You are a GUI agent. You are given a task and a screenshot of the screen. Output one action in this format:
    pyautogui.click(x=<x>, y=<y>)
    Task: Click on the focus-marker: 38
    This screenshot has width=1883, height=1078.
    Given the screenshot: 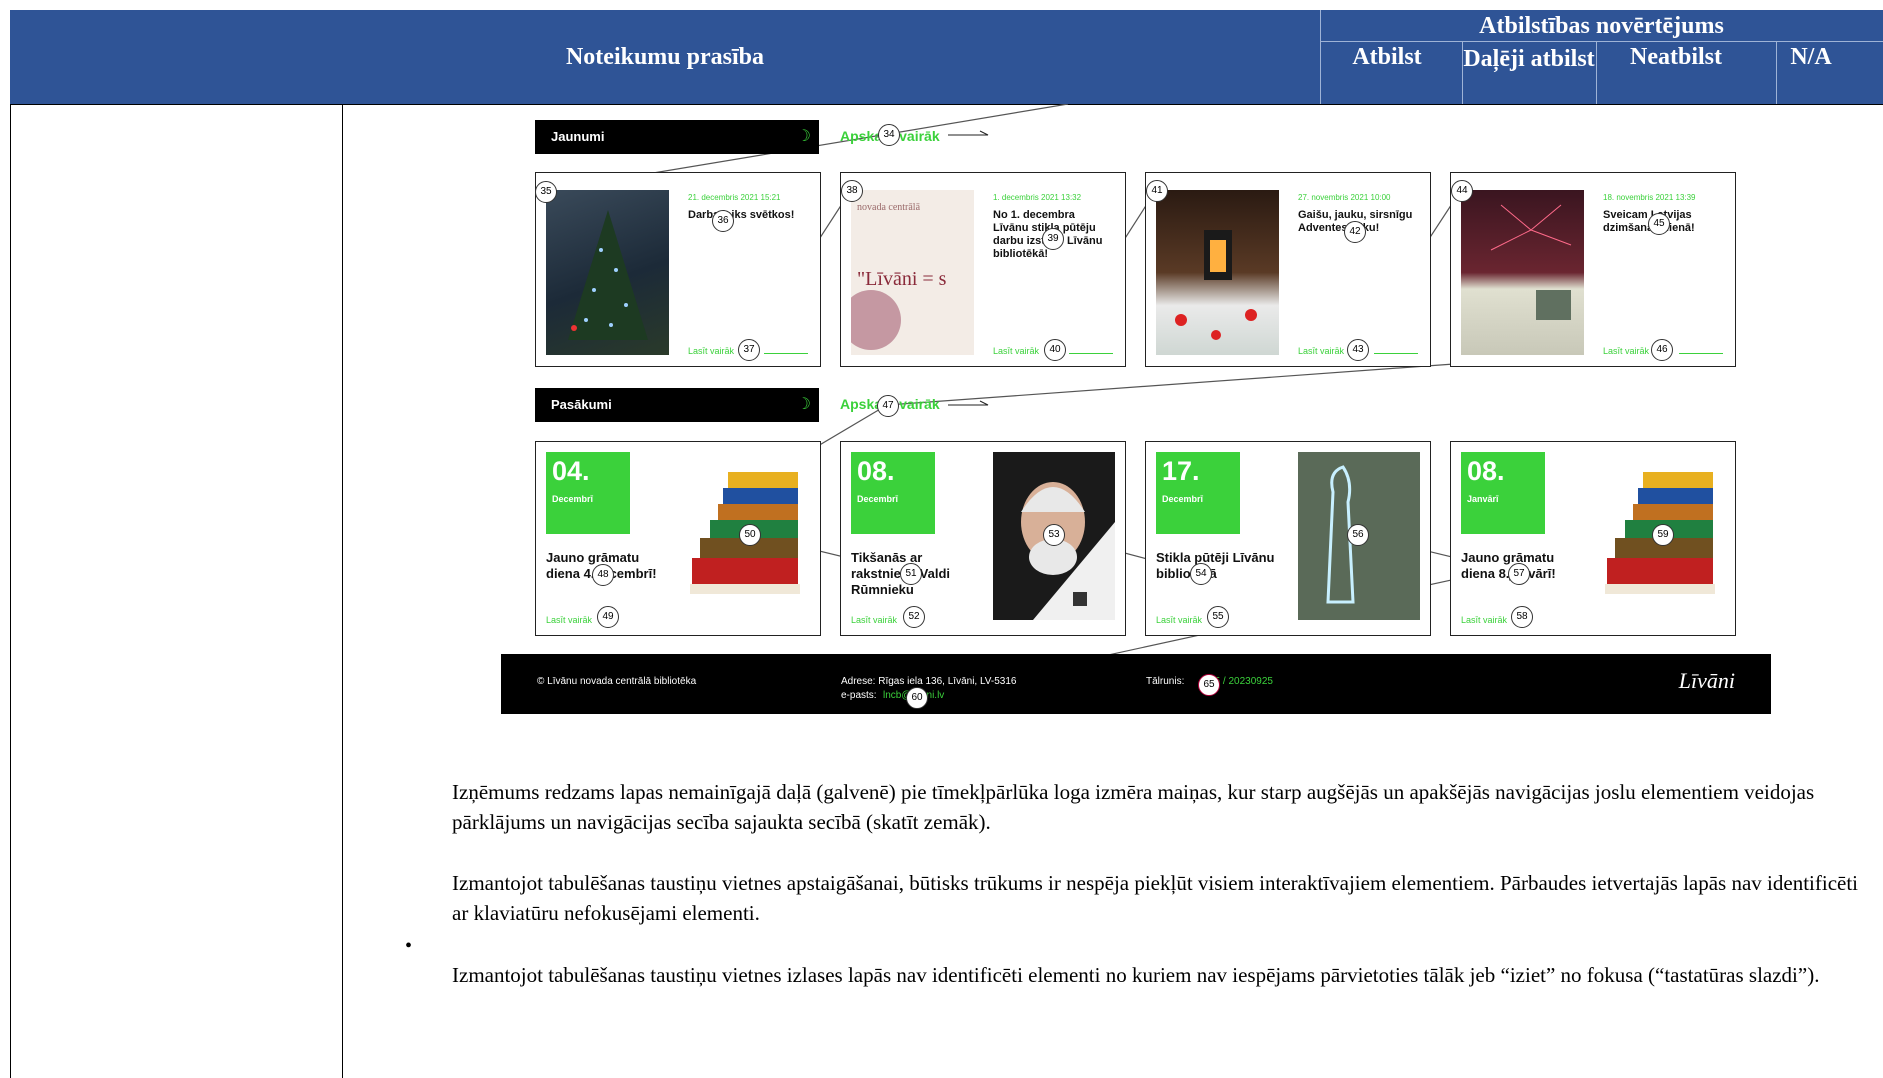 What is the action you would take?
    pyautogui.click(x=852, y=191)
    